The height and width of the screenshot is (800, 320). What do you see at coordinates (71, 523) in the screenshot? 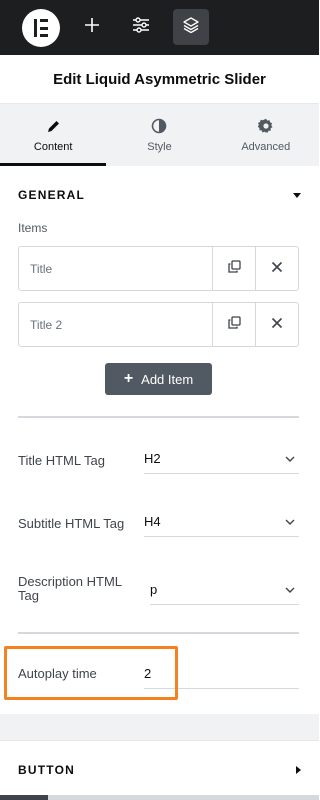
I see `subtitle-tag-label: Subtitle HTML Tag` at bounding box center [71, 523].